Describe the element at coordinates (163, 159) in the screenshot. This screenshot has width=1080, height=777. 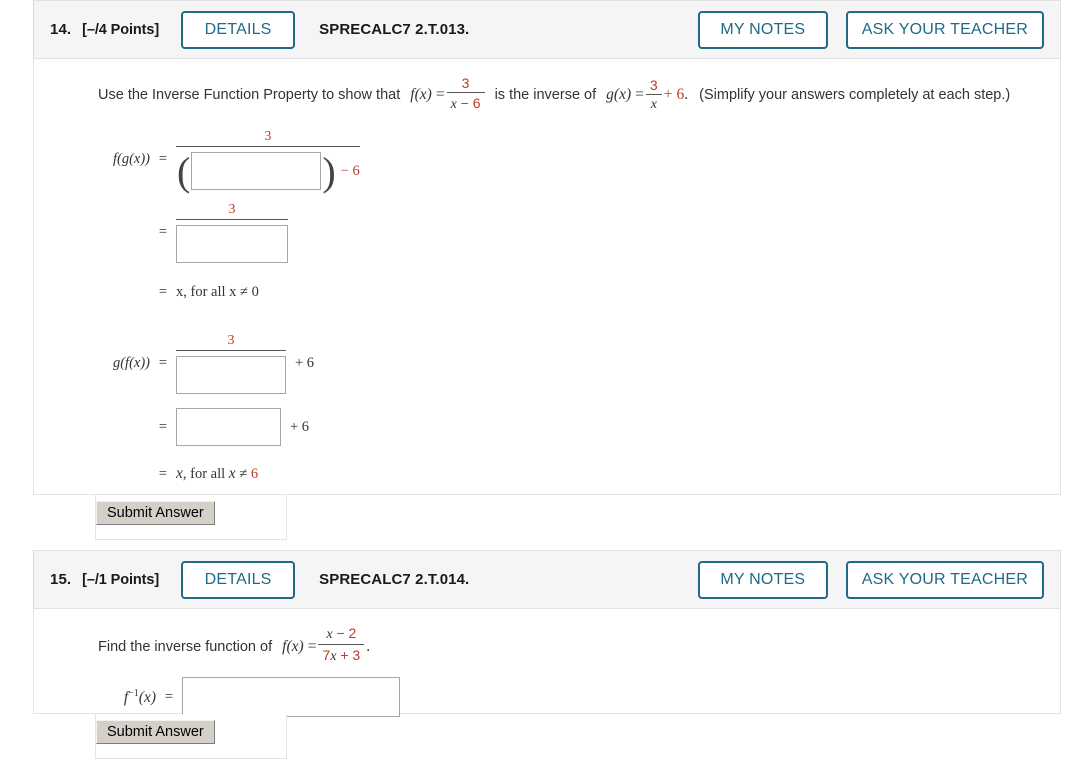
I see `row-equals-1: =` at that location.